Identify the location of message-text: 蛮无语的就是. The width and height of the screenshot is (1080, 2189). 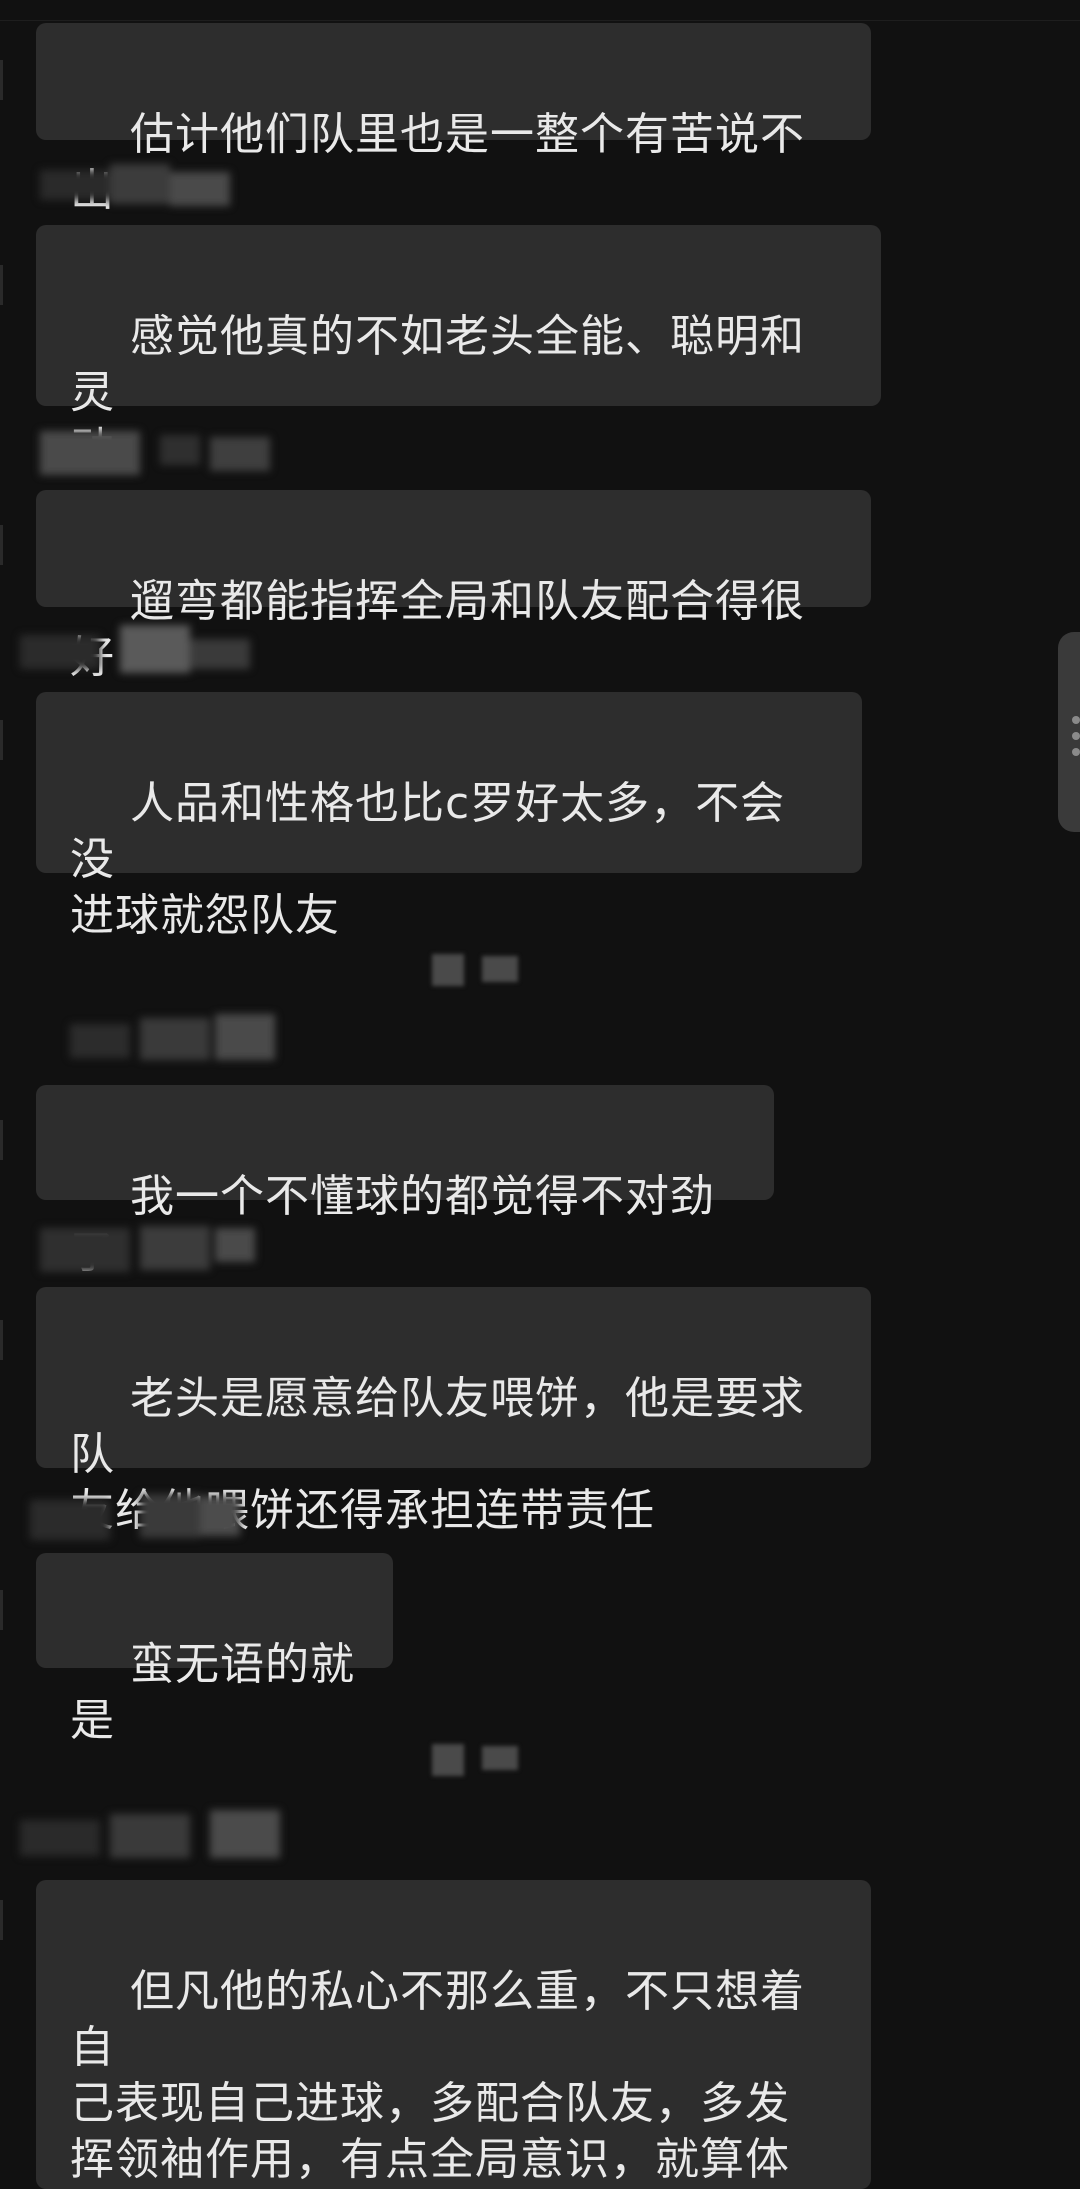
(212, 1692).